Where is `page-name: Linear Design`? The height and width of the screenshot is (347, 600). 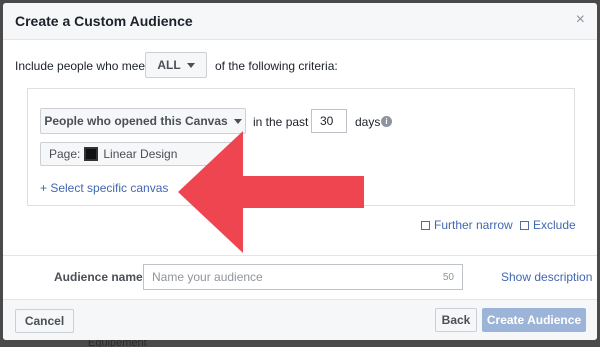
page-name: Linear Design is located at coordinates (140, 154).